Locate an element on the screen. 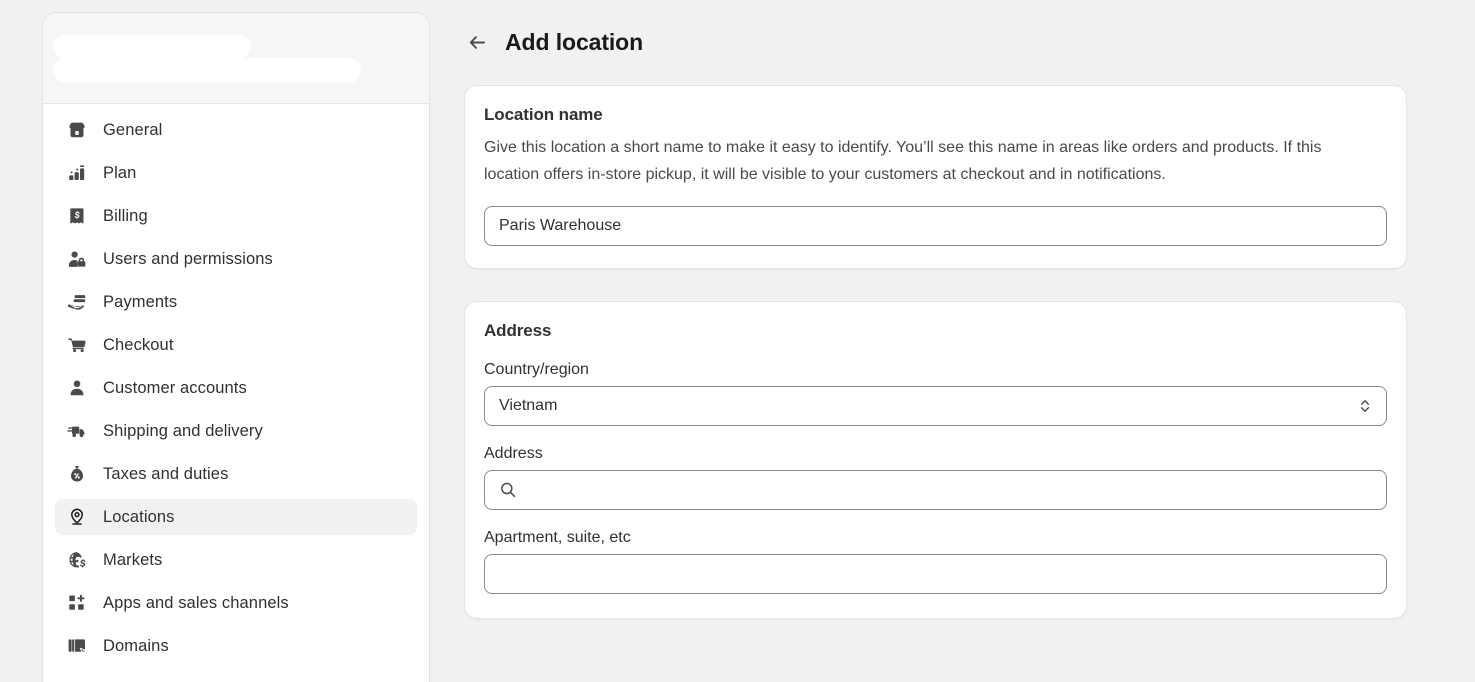  redacted-store-name is located at coordinates (152, 47).